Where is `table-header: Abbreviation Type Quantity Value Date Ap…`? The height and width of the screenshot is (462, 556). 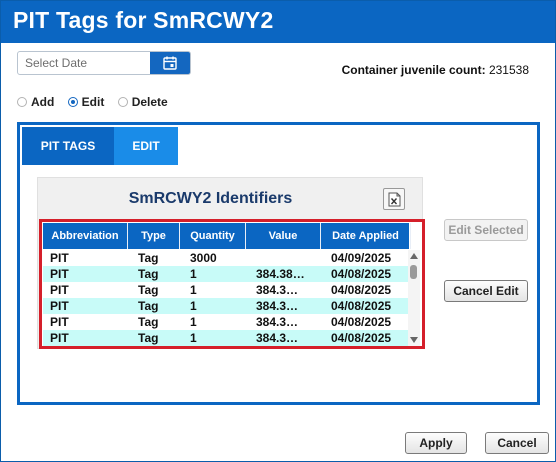
table-header: Abbreviation Type Quantity Value Date Ap… is located at coordinates (227, 236).